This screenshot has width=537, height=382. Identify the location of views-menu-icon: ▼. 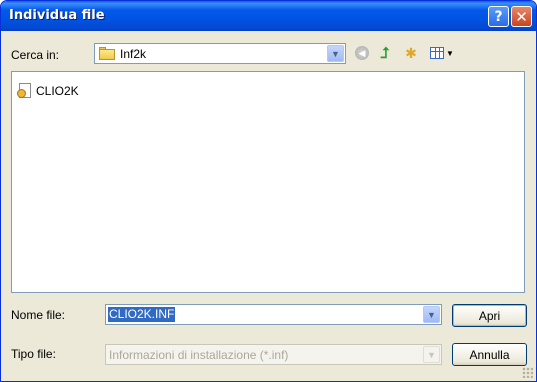
(442, 53).